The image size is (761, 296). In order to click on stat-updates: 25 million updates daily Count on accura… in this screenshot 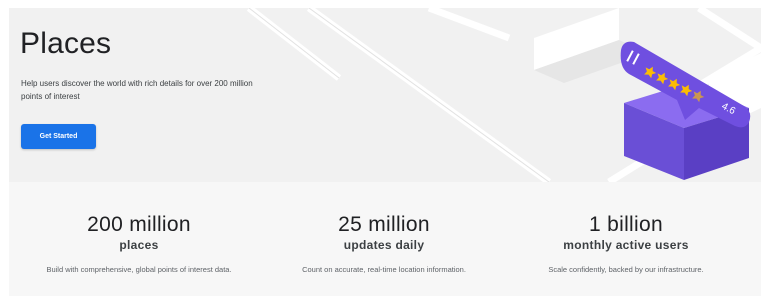, I will do `click(384, 229)`.